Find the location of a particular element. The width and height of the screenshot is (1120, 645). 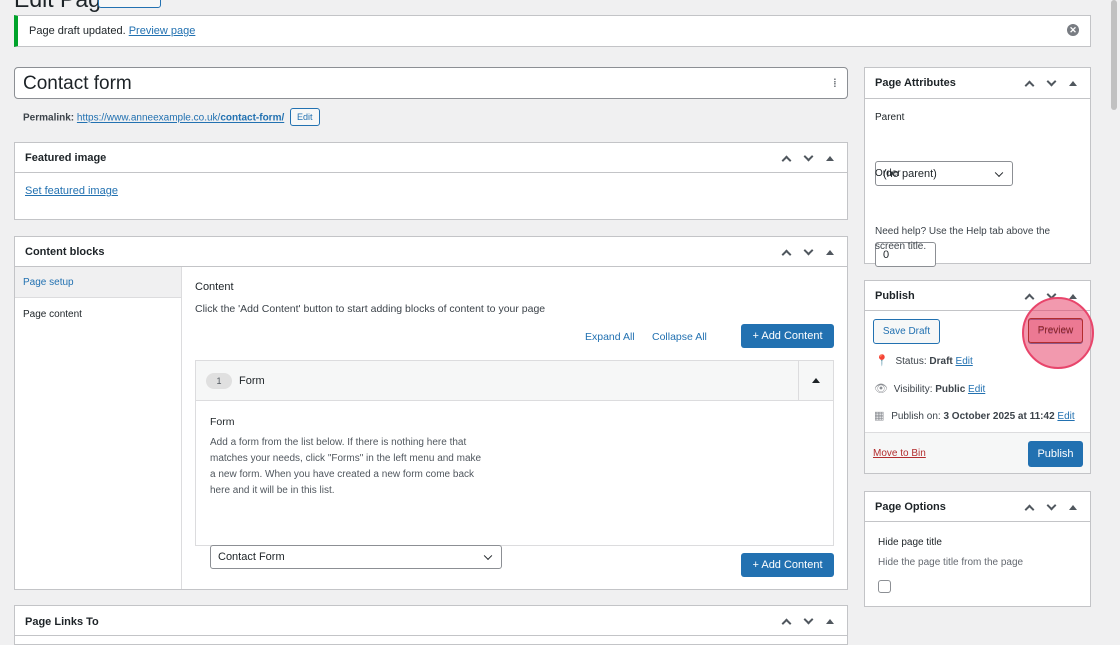

dismiss-icon: ✕ is located at coordinates (1073, 30).